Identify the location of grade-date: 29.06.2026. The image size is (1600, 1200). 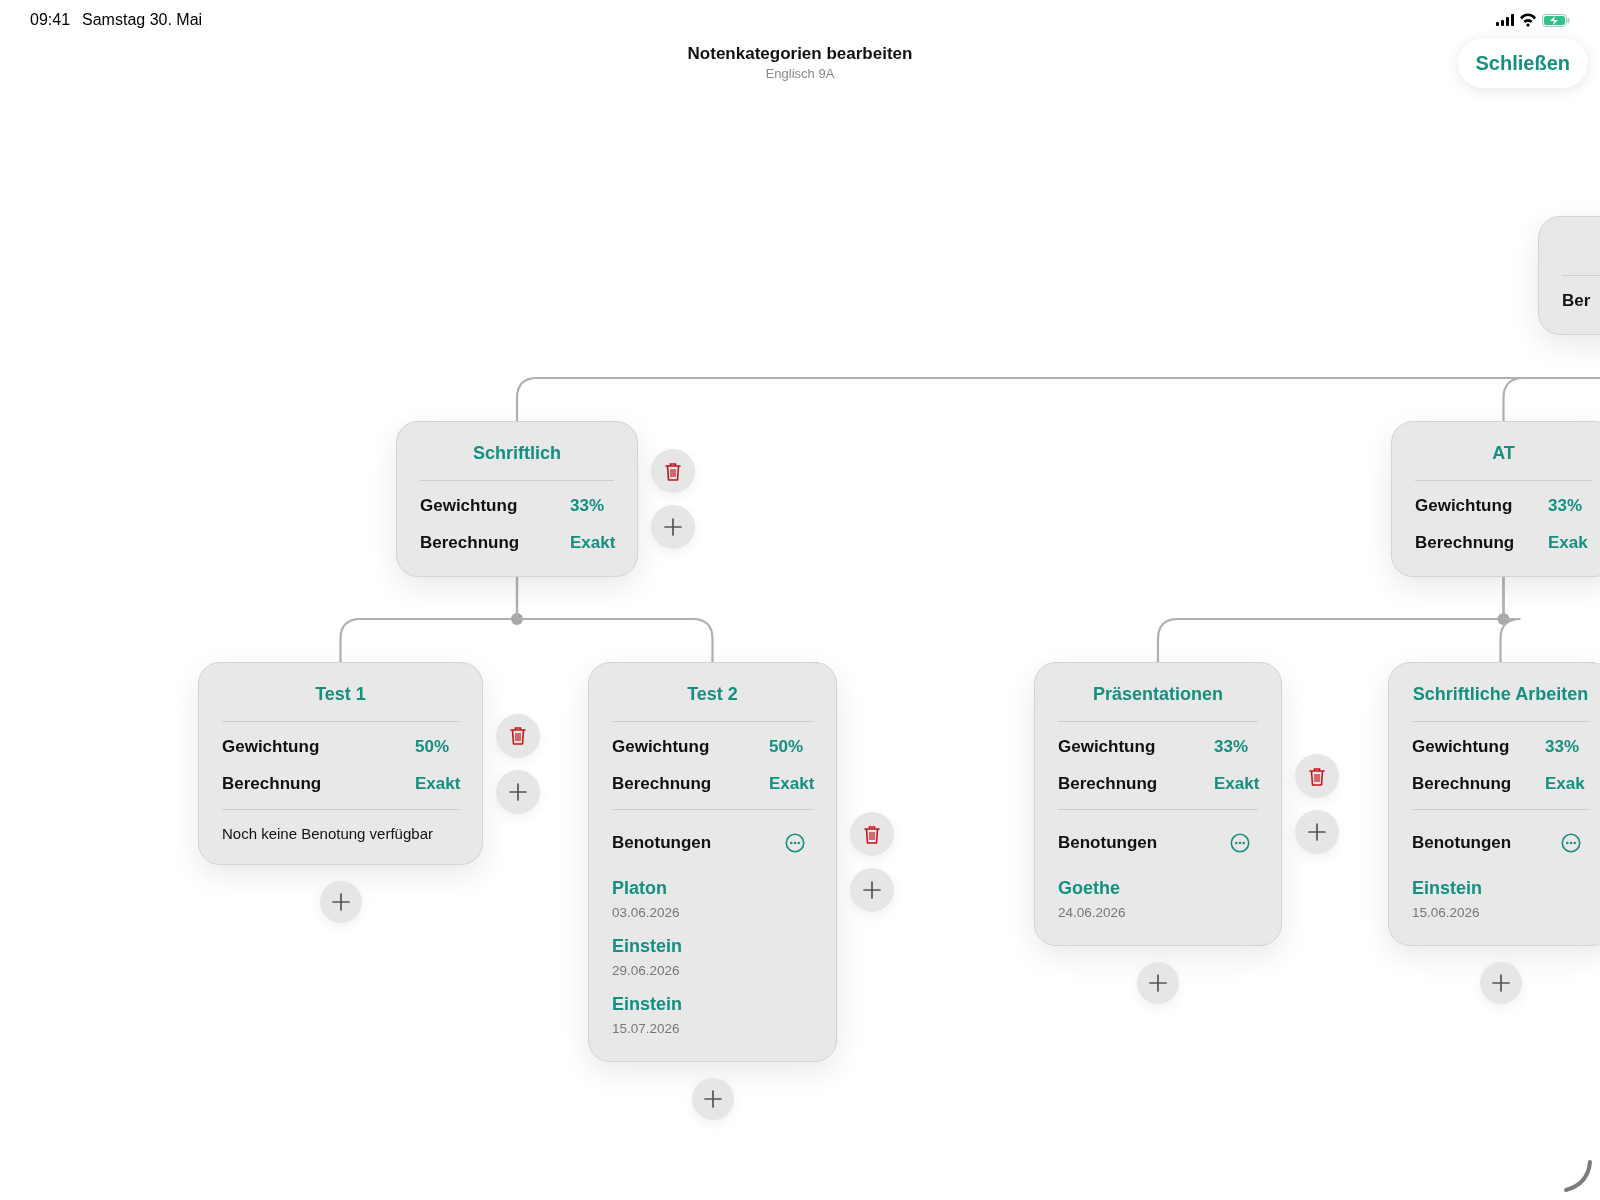
(646, 971).